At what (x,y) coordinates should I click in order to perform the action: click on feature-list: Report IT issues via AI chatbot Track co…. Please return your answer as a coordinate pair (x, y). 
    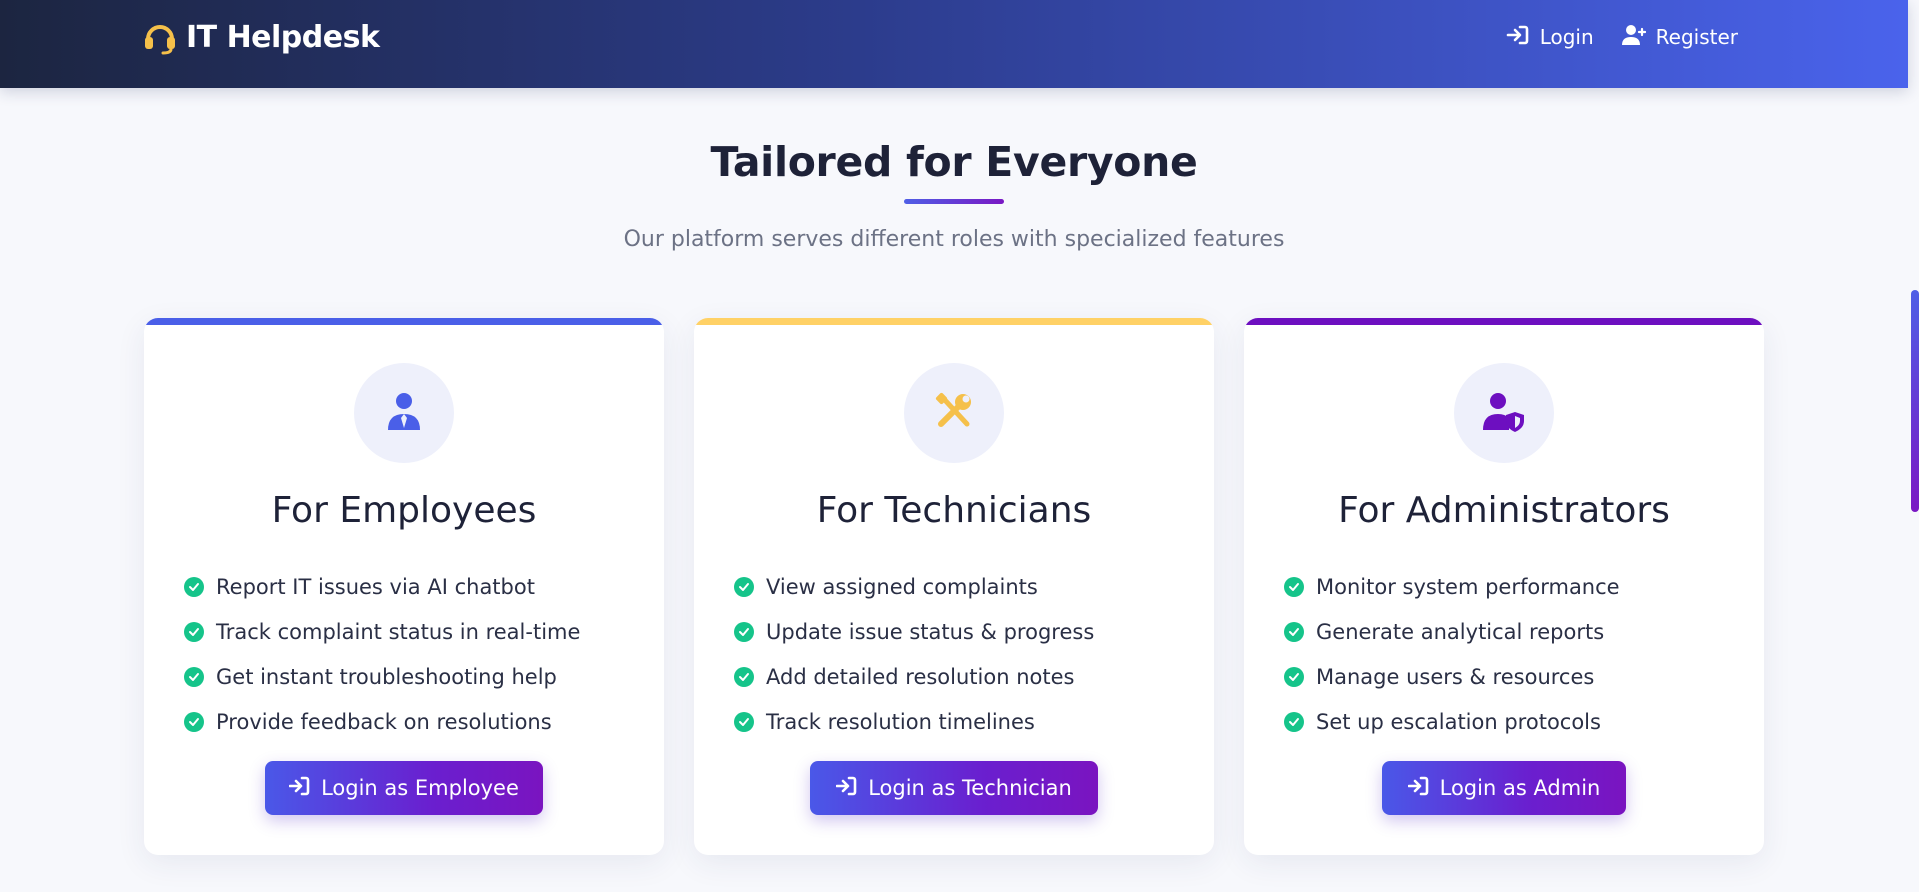
    Looking at the image, I should click on (382, 654).